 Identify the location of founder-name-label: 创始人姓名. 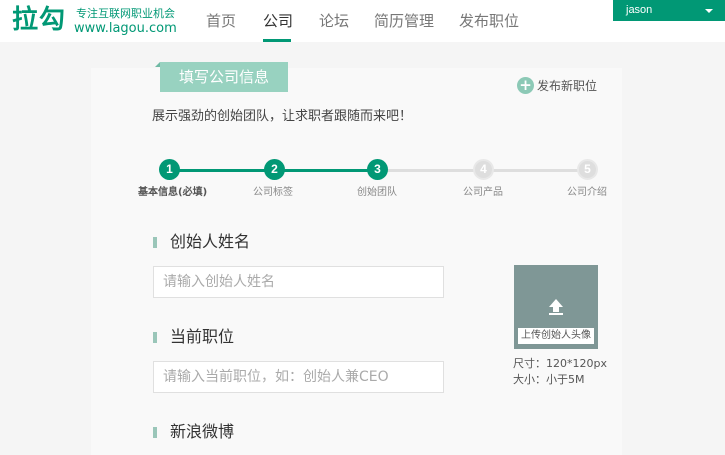
(210, 241).